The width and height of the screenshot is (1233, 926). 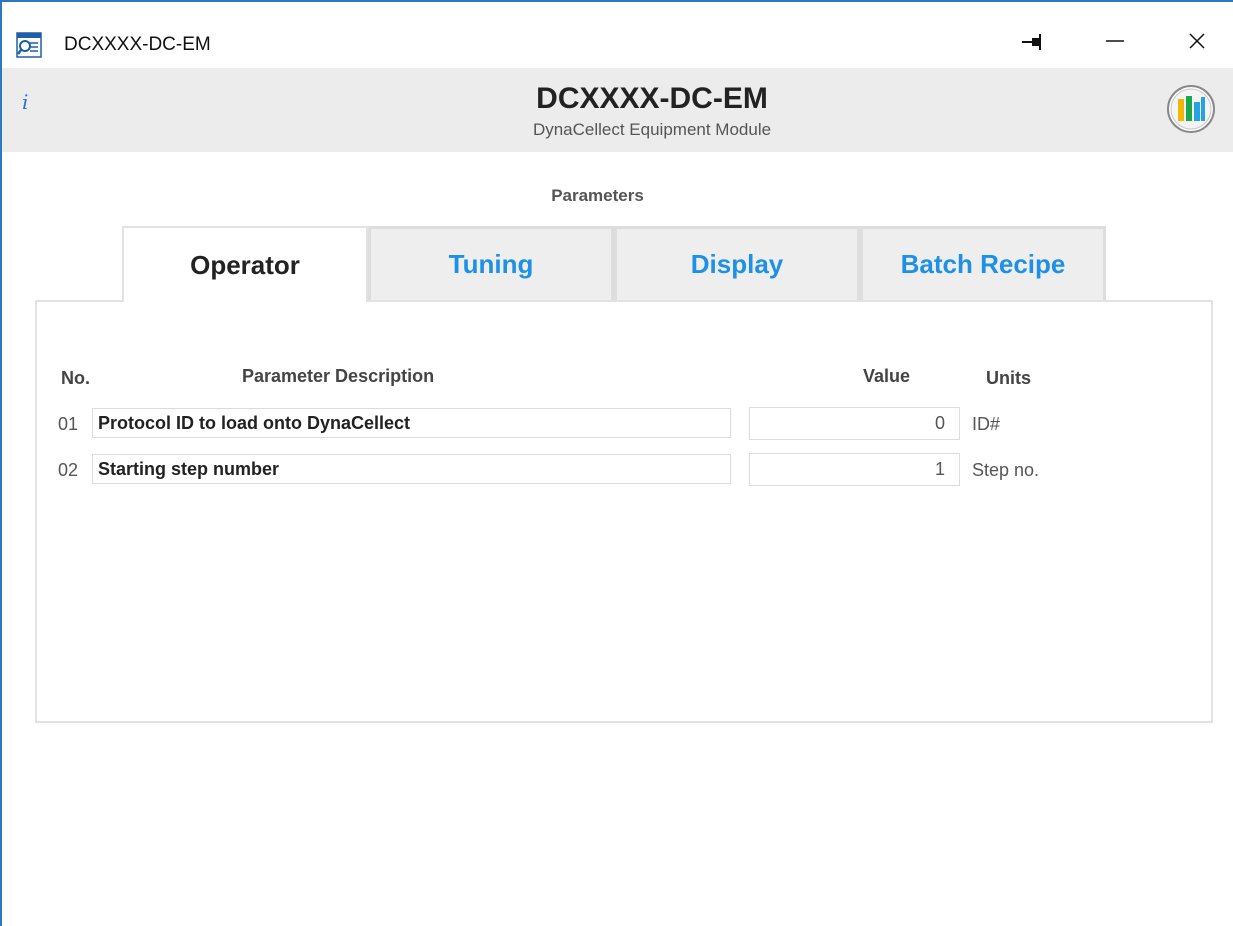 What do you see at coordinates (854, 469) in the screenshot?
I see `parameter-value-input: 1` at bounding box center [854, 469].